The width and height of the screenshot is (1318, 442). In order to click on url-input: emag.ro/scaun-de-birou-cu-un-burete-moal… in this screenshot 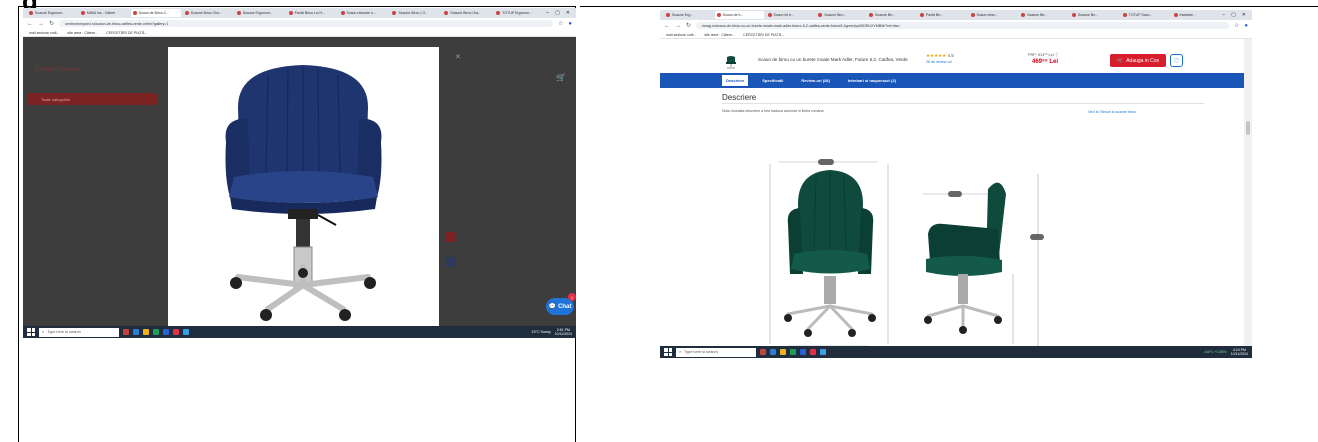, I will do `click(962, 25)`.